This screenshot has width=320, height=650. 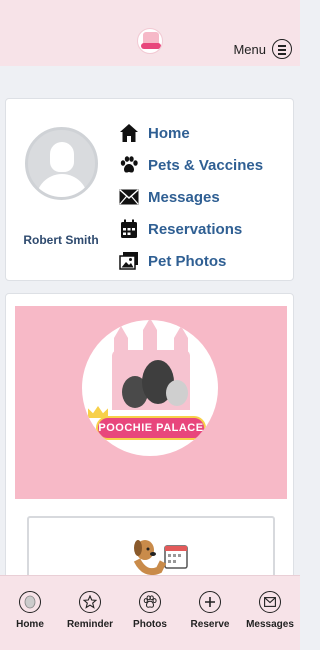 I want to click on nav-item-label: Home, so click(x=169, y=133).